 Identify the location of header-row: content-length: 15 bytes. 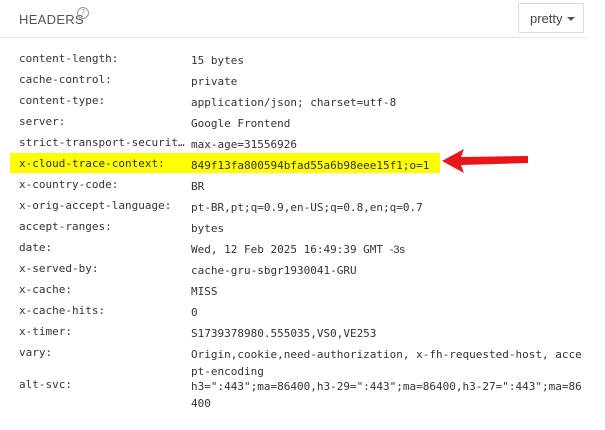
(300, 58).